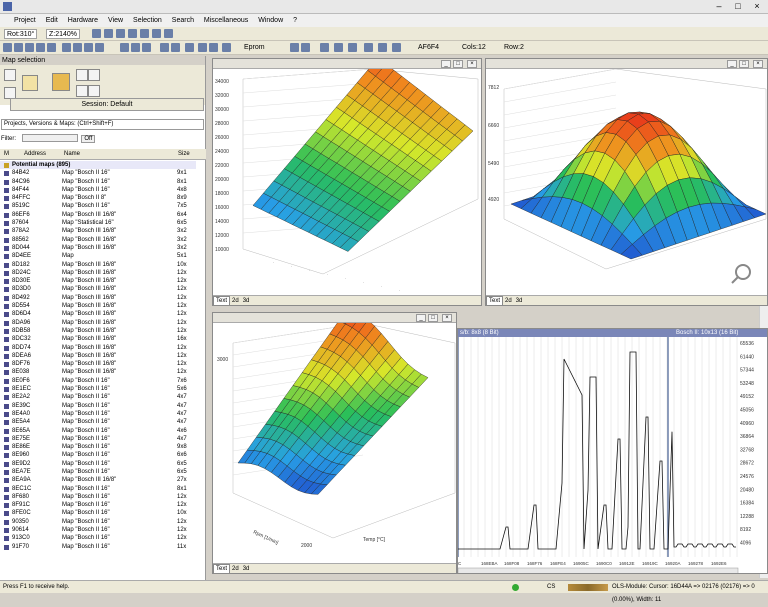 This screenshot has width=768, height=607. Describe the element at coordinates (98, 472) in the screenshot. I see `list-item: 8EA7E Map "Bosch II 16" 6x5` at that location.